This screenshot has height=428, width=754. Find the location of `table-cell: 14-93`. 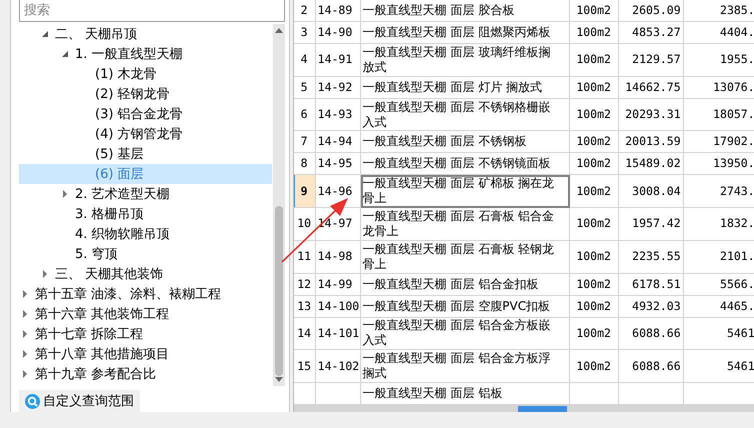

table-cell: 14-93 is located at coordinates (338, 115).